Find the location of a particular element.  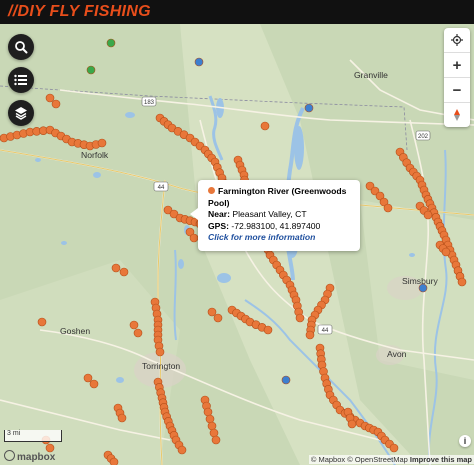

search-button is located at coordinates (21, 47).